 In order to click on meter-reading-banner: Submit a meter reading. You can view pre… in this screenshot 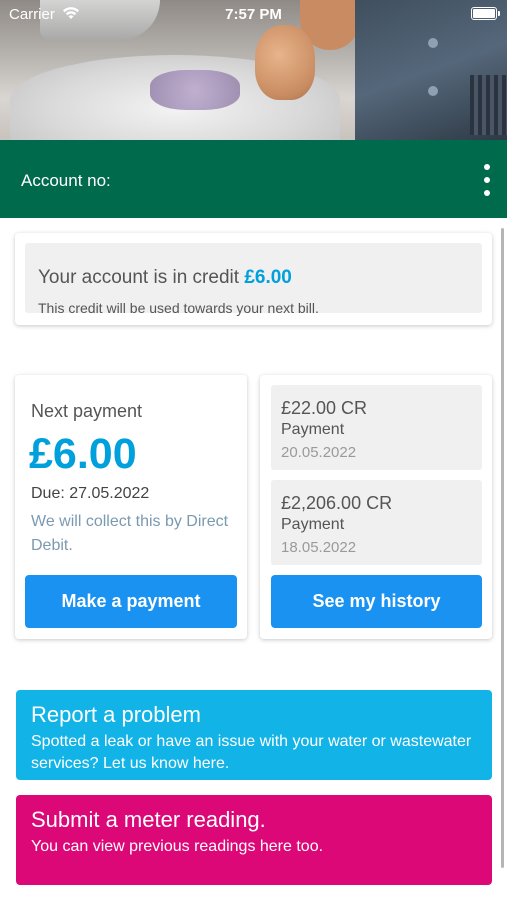, I will do `click(254, 840)`.